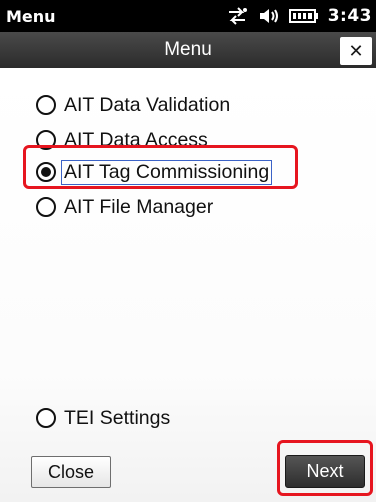  I want to click on option-ait-data-validation: AIT Data Validation, so click(133, 105).